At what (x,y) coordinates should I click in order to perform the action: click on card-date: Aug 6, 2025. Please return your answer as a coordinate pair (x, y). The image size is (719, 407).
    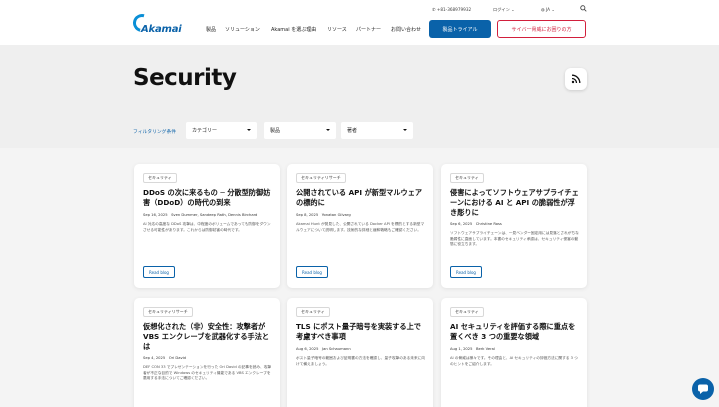
    Looking at the image, I should click on (307, 349).